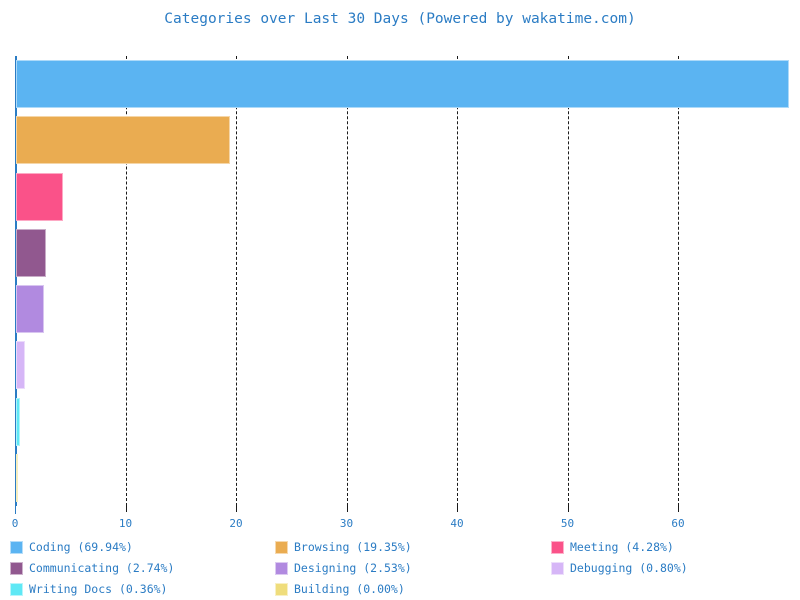 This screenshot has width=800, height=600. I want to click on legend-item-coding: Coding (69.94%), so click(71, 547).